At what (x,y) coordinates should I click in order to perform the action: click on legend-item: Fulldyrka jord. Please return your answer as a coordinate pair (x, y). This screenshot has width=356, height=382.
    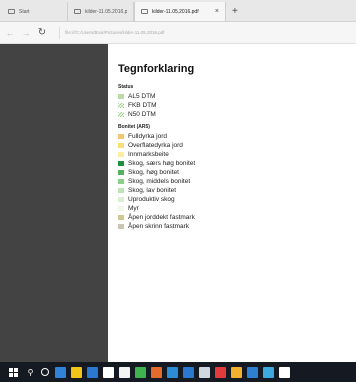
    Looking at the image, I should click on (156, 136).